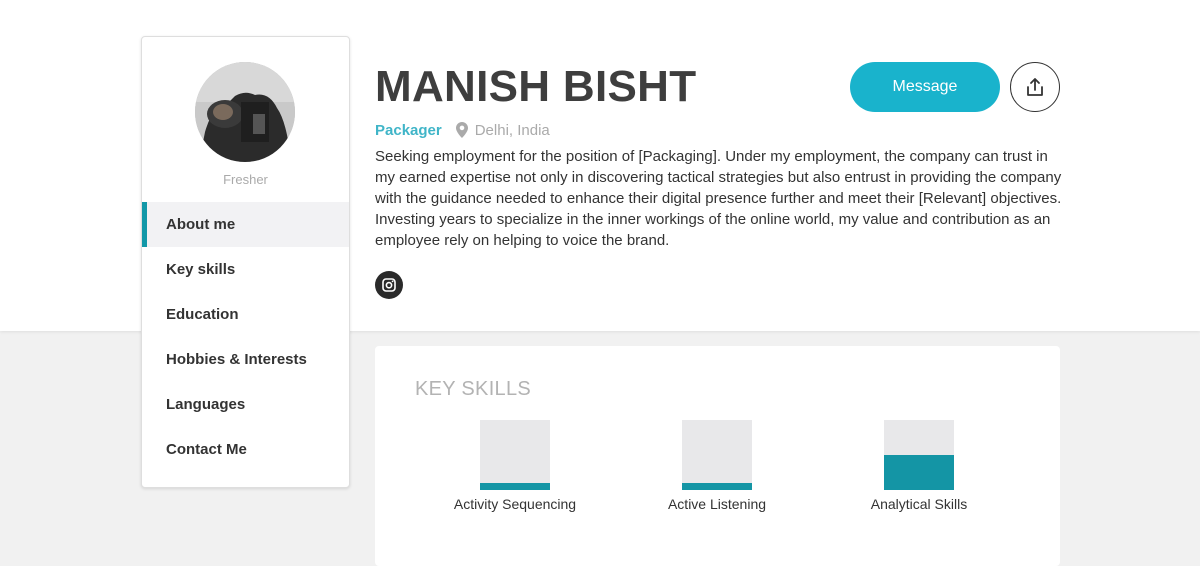 Image resolution: width=1200 pixels, height=566 pixels. I want to click on instagram-icon, so click(389, 285).